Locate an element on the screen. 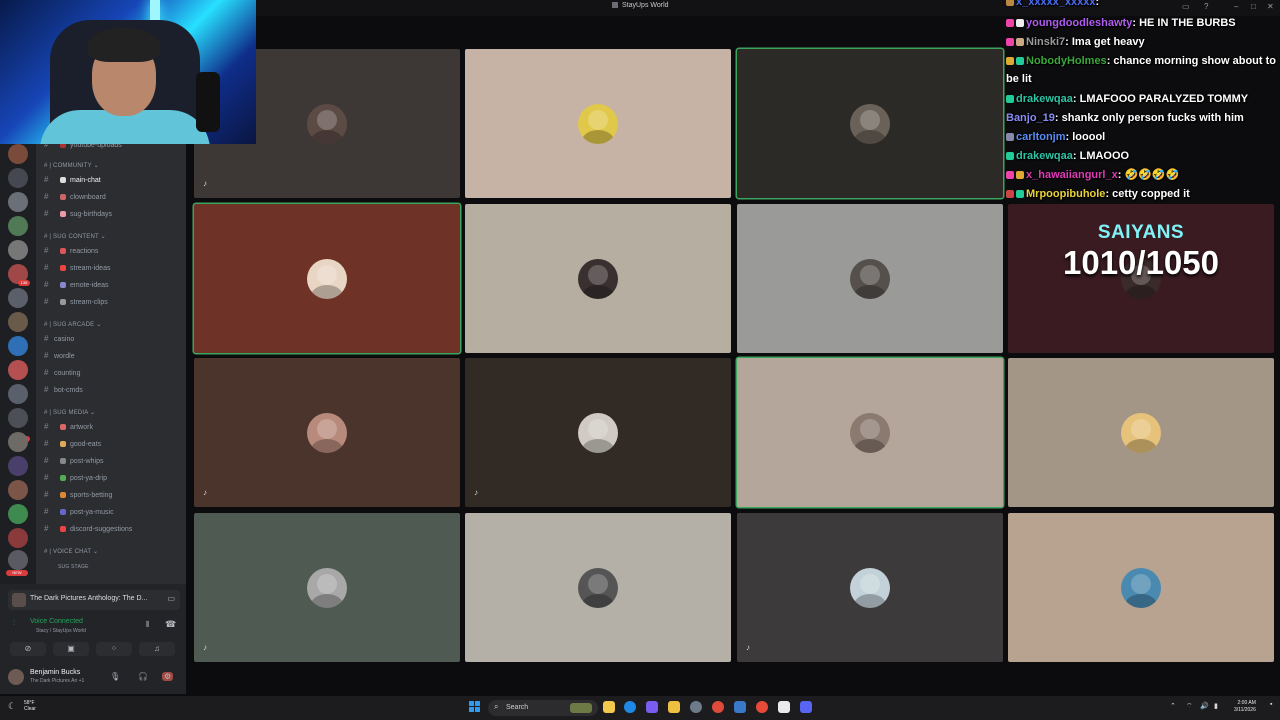 The width and height of the screenshot is (1280, 720). volume-icon: 🔊 is located at coordinates (1204, 706).